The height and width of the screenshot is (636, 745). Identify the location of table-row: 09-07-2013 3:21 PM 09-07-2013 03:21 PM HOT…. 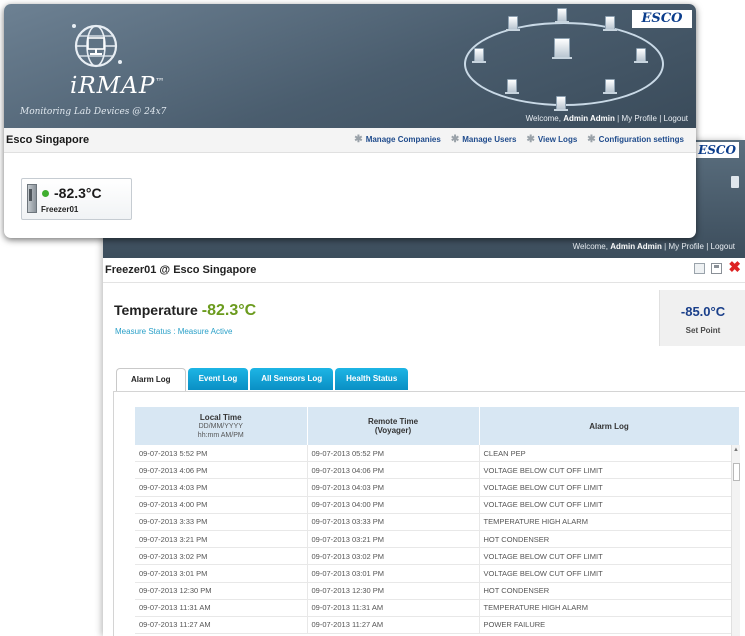
(437, 539).